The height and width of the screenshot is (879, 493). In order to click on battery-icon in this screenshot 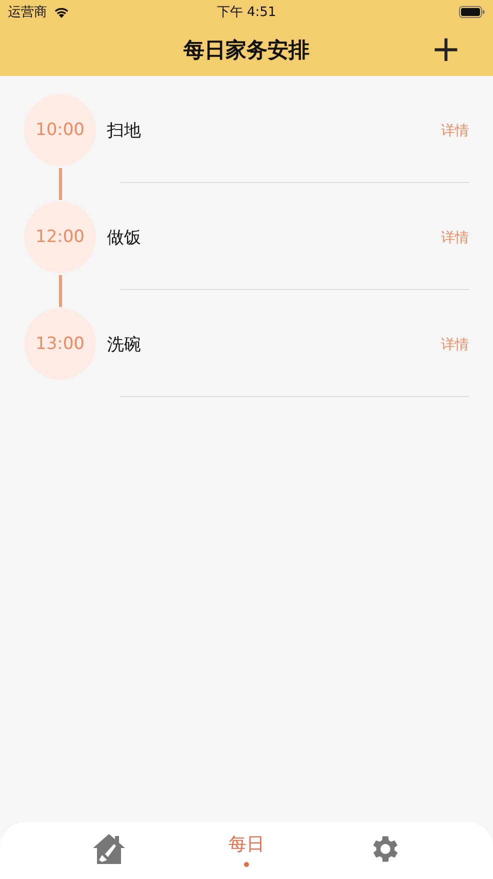, I will do `click(472, 12)`.